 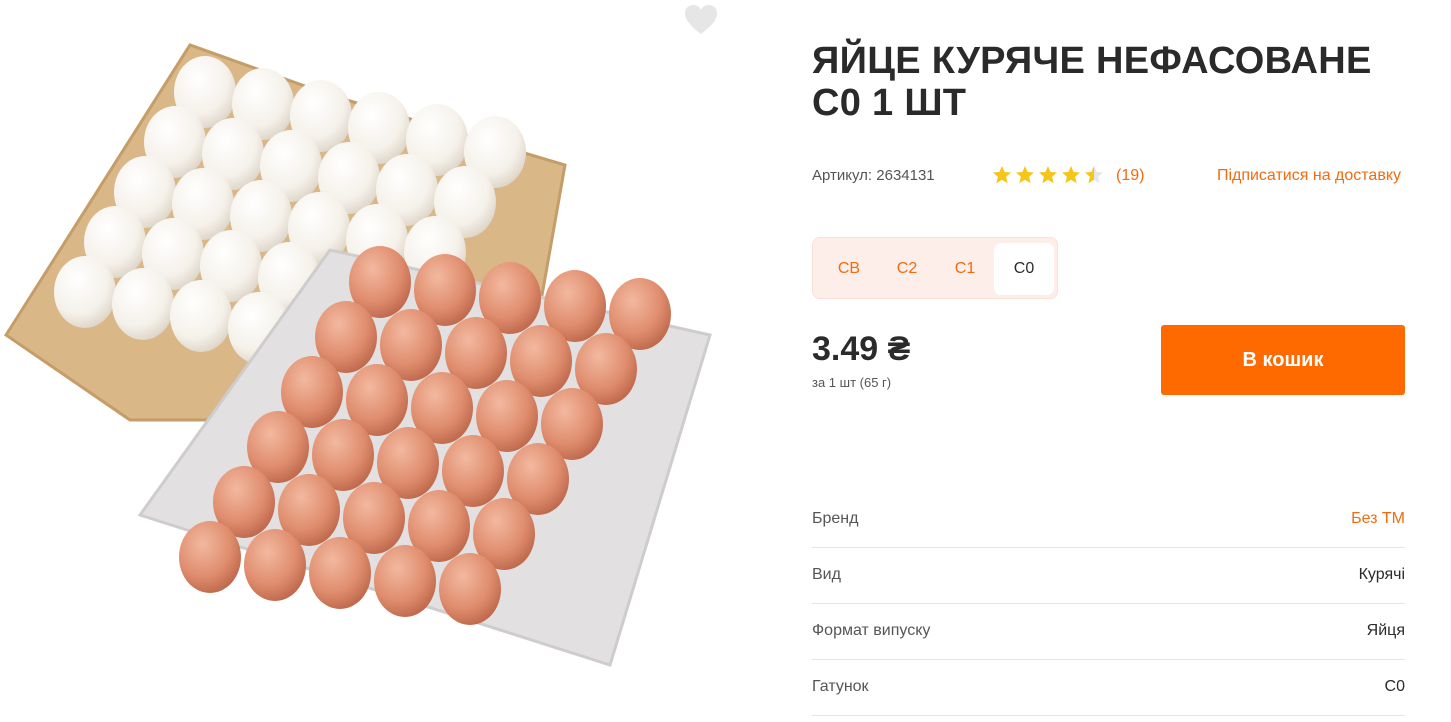 What do you see at coordinates (1130, 176) in the screenshot?
I see `reviews-count-link: (19)` at bounding box center [1130, 176].